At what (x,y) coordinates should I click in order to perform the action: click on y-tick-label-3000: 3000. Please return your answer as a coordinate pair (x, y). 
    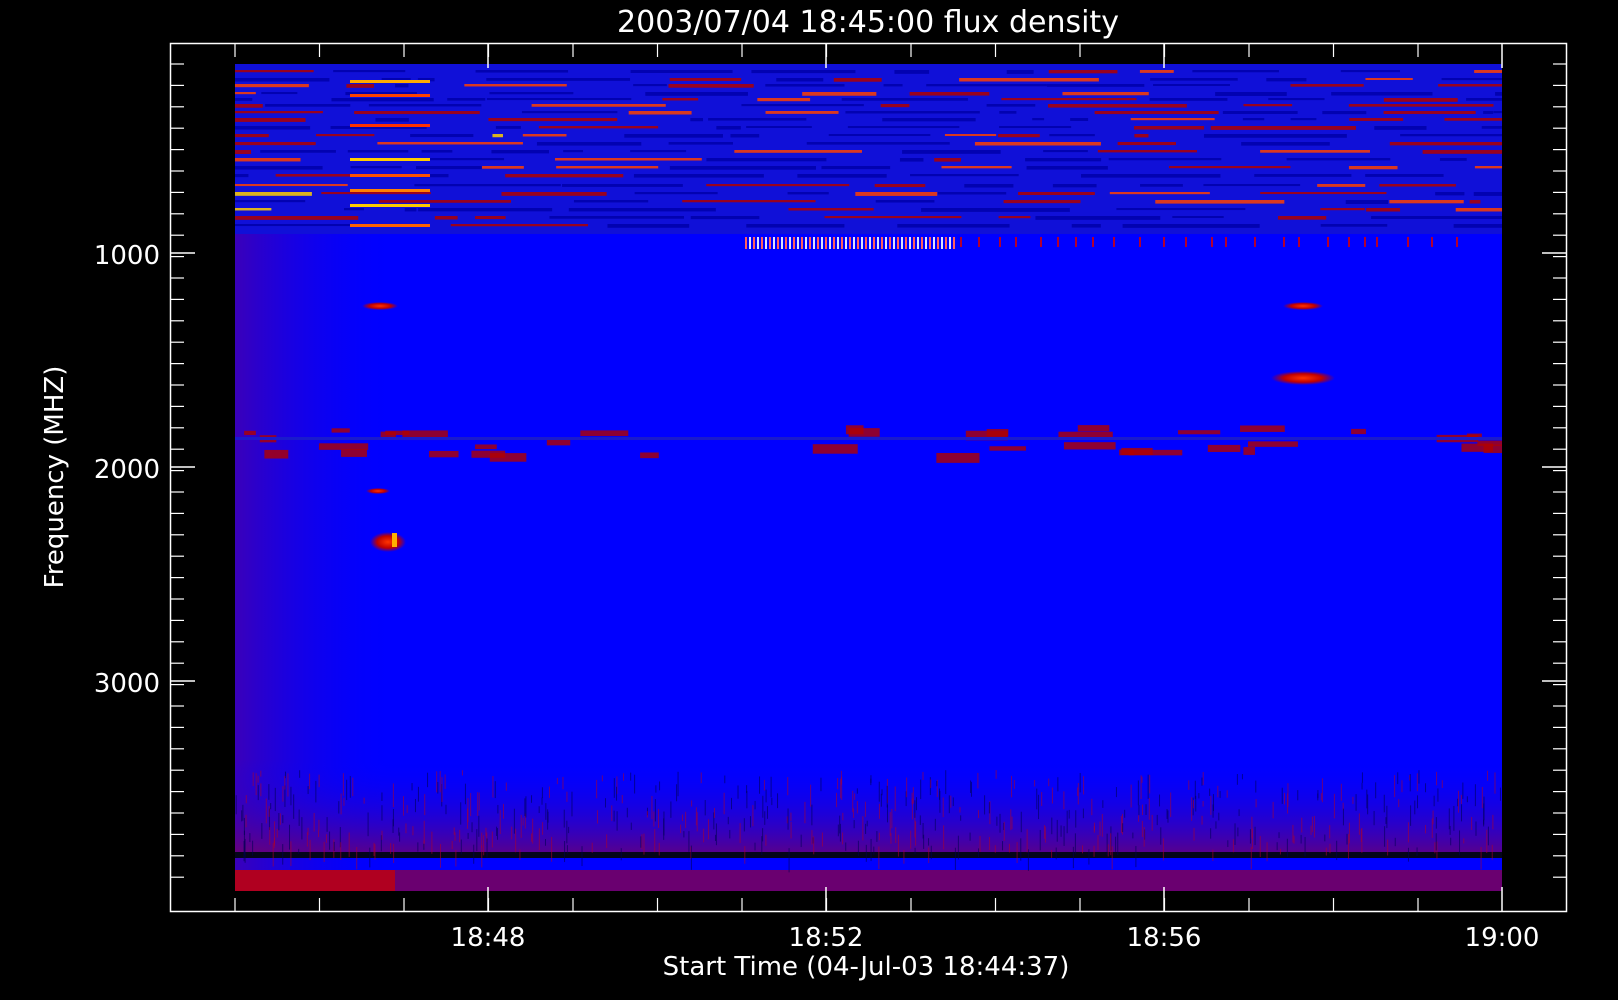
    Looking at the image, I should click on (127, 684).